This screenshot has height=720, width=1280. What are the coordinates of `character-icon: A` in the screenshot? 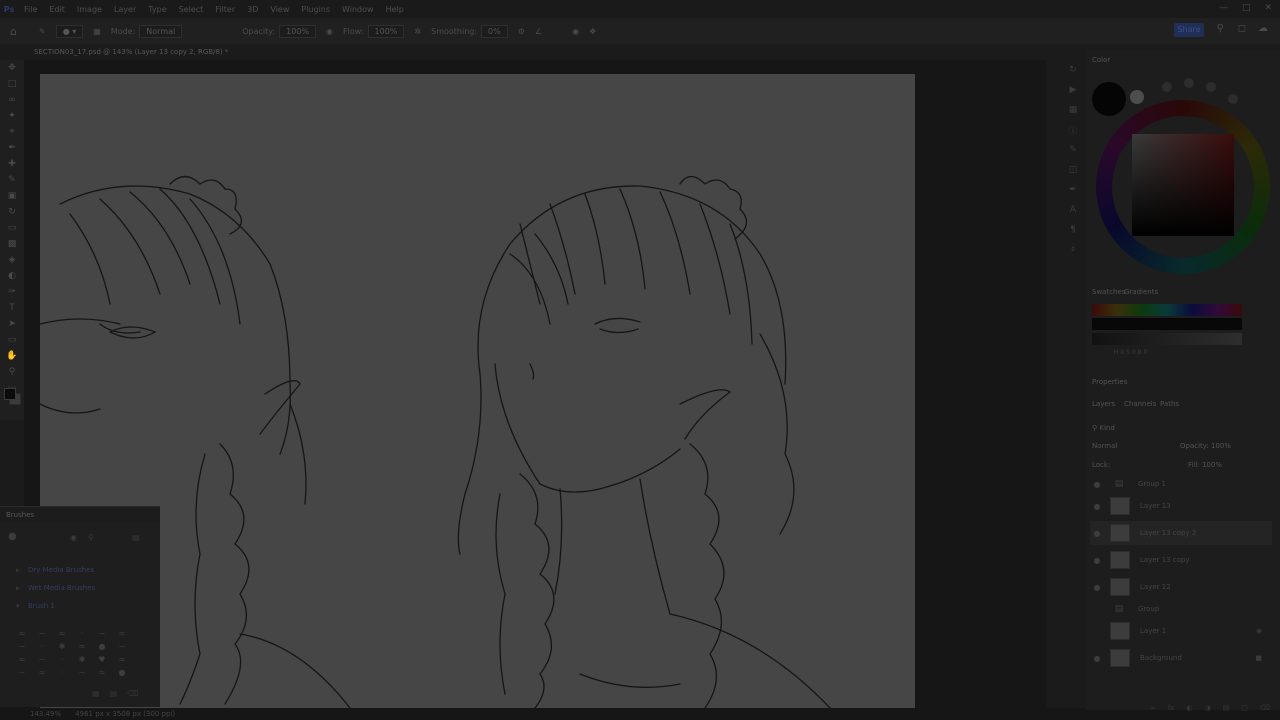 It's located at (1073, 210).